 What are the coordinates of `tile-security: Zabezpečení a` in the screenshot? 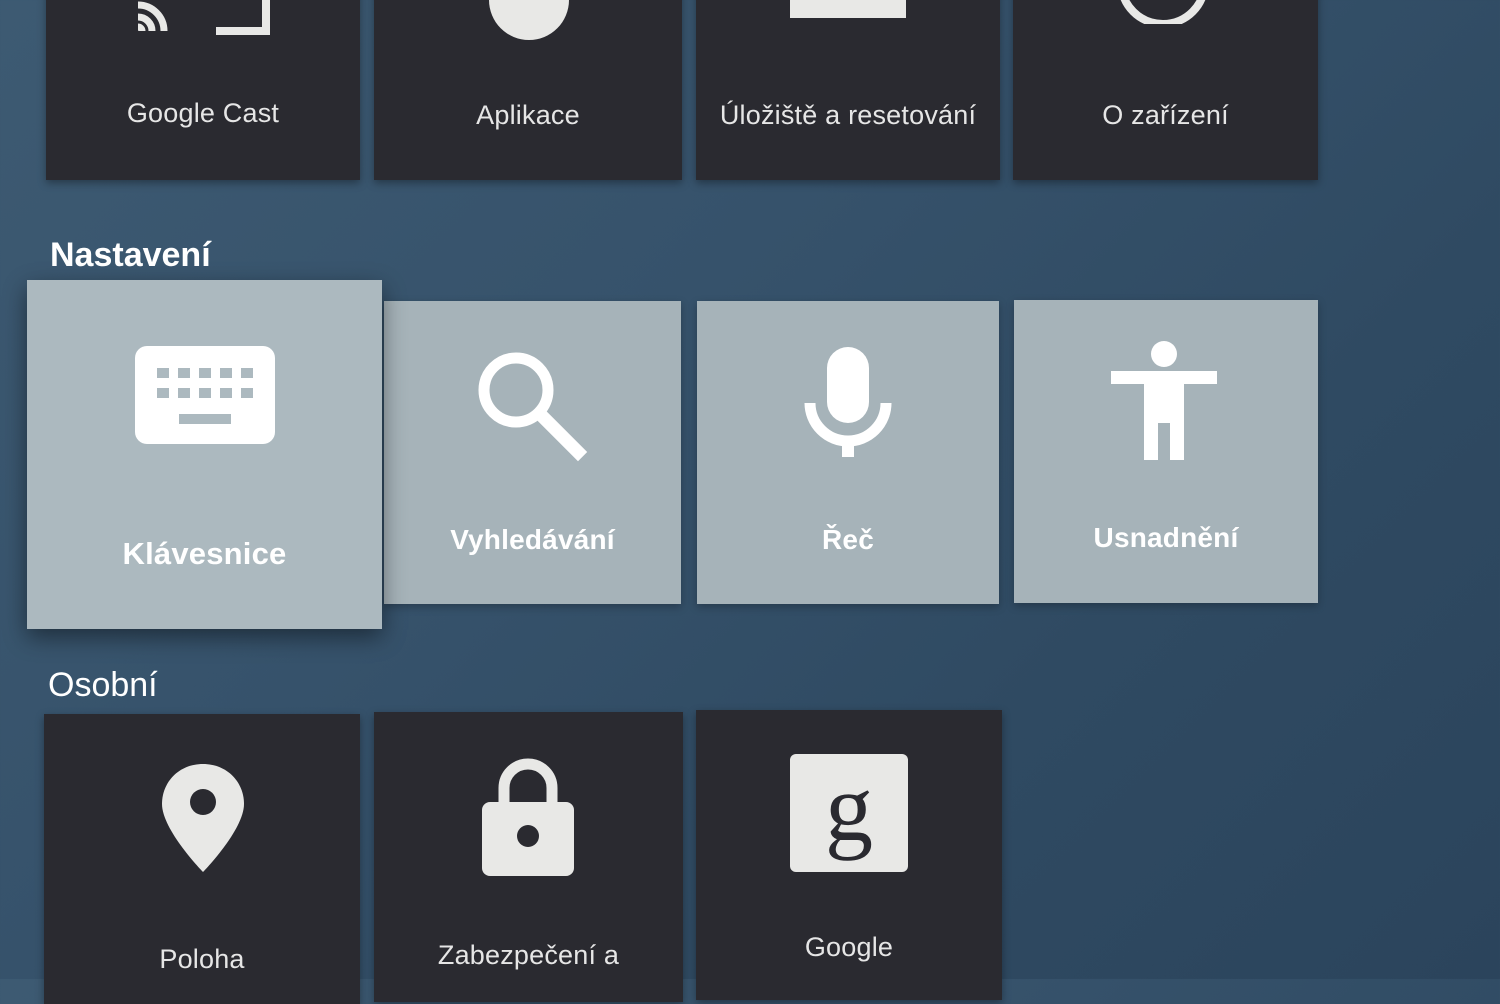 It's located at (528, 857).